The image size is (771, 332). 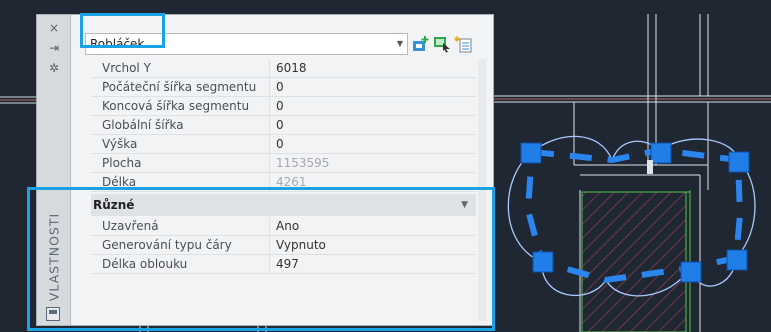 What do you see at coordinates (283, 264) in the screenshot?
I see `property-row: Délka oblouku 497` at bounding box center [283, 264].